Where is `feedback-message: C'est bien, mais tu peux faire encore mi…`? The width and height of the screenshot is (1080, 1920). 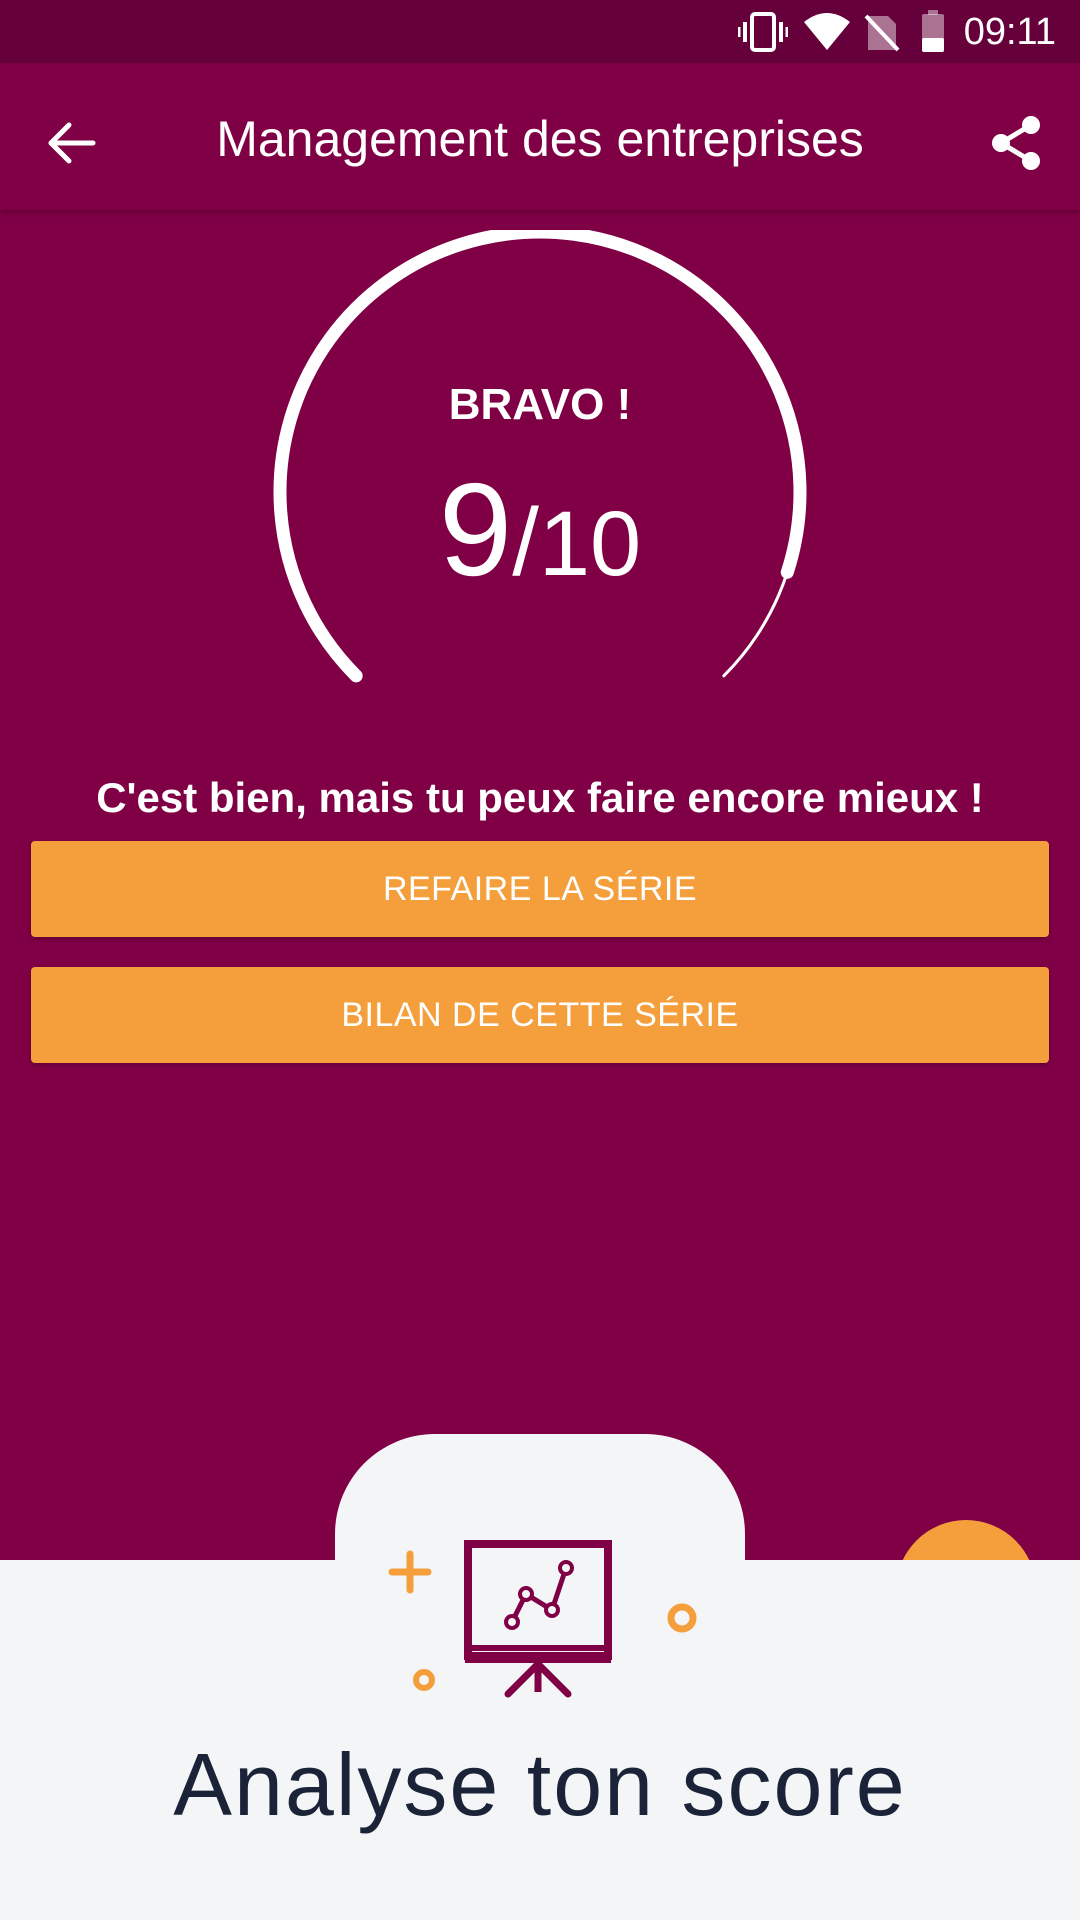 feedback-message: C'est bien, mais tu peux faire encore mi… is located at coordinates (540, 797).